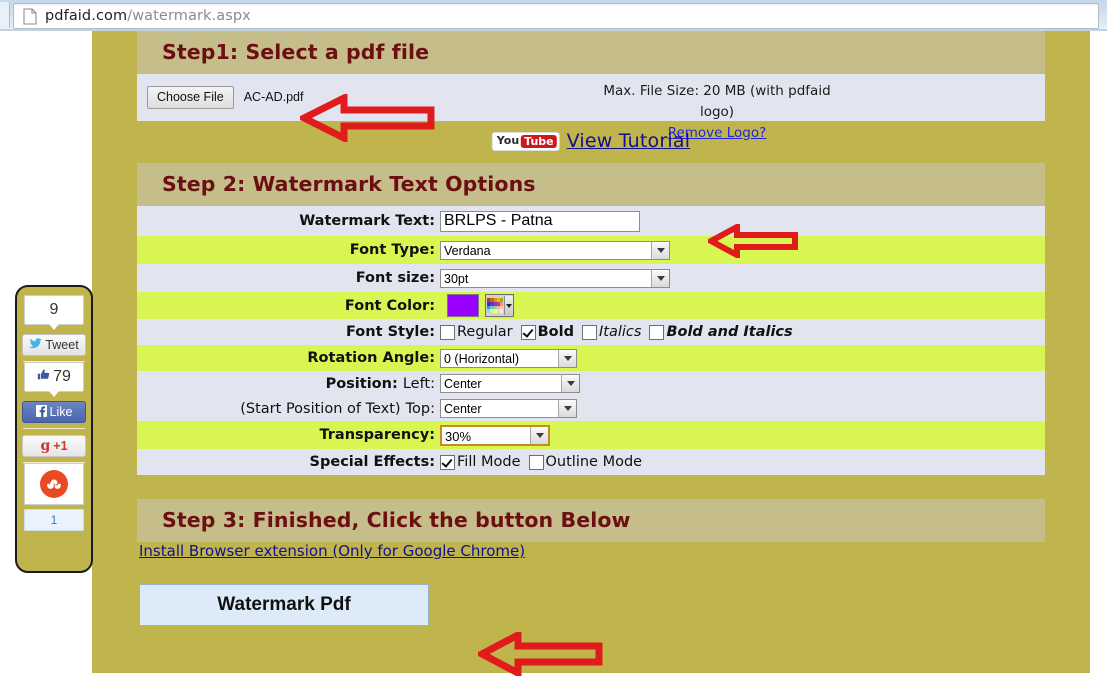 This screenshot has width=1107, height=676. I want to click on row-transparency: Transparency: 30%, so click(591, 435).